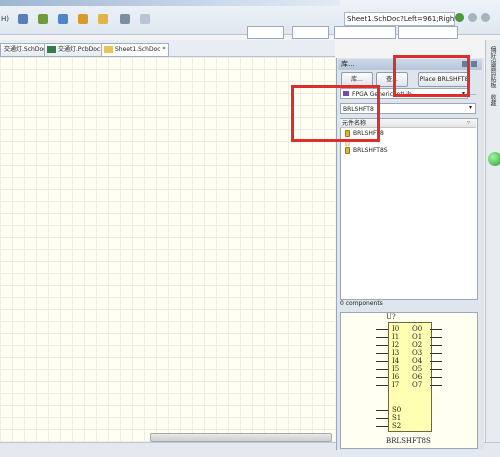  I want to click on select-pin-stubs, so click(382, 422).